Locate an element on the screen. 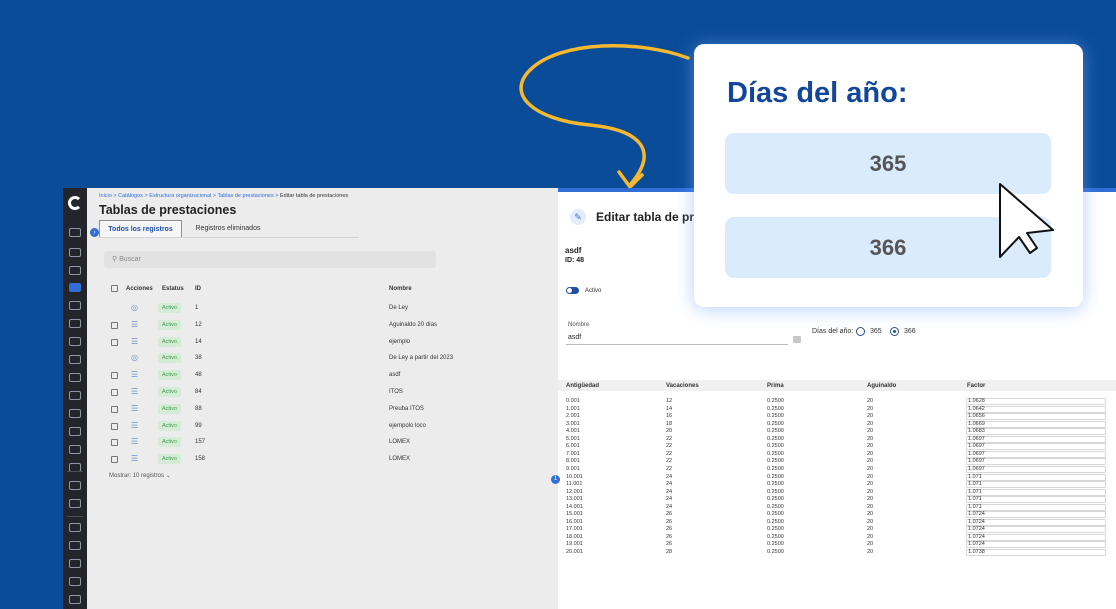 This screenshot has height=609, width=1116. breadcrumb-item: Estructura organizacional is located at coordinates (180, 196).